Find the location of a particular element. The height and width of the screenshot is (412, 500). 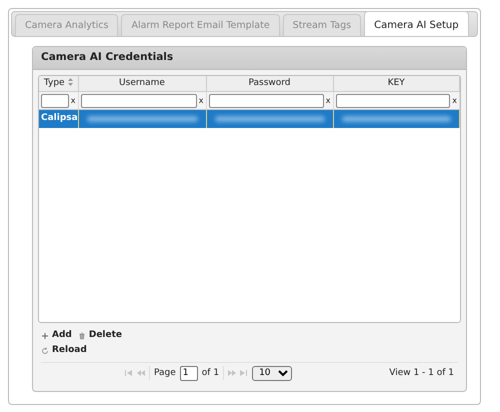

column-header: Username is located at coordinates (142, 84).